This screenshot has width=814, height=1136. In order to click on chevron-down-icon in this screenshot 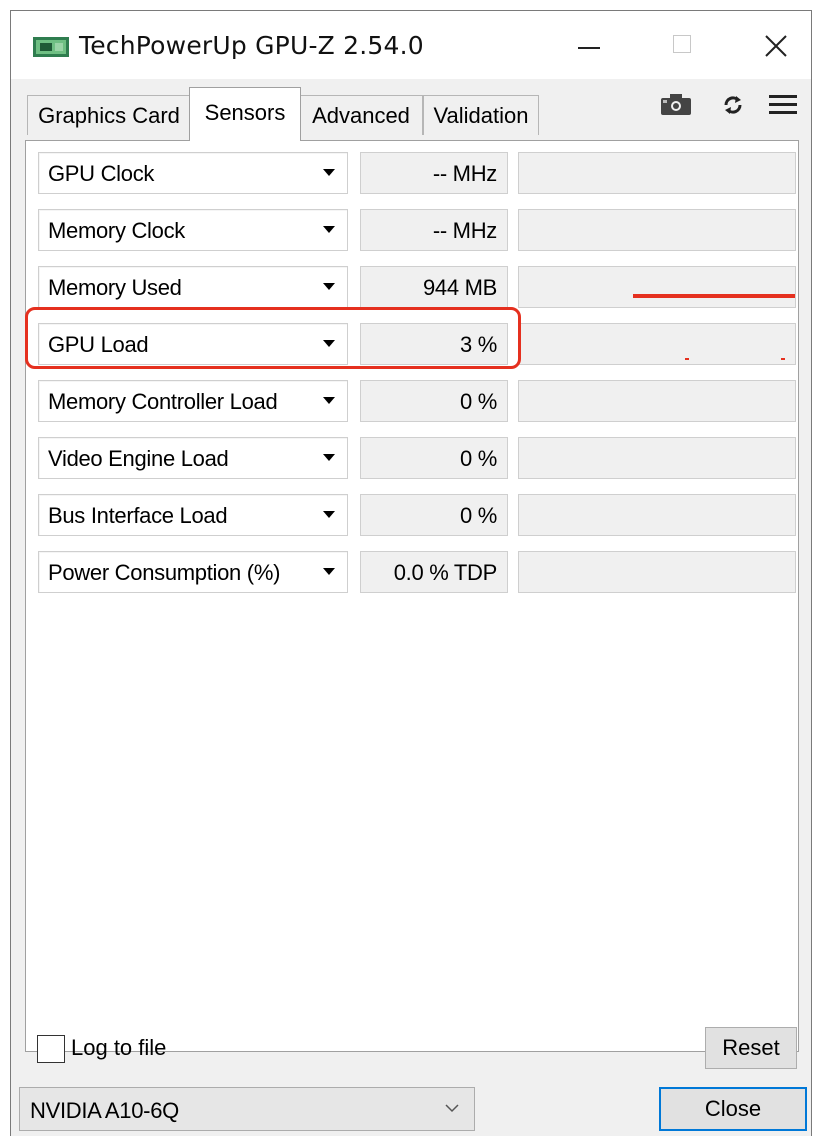, I will do `click(452, 1108)`.